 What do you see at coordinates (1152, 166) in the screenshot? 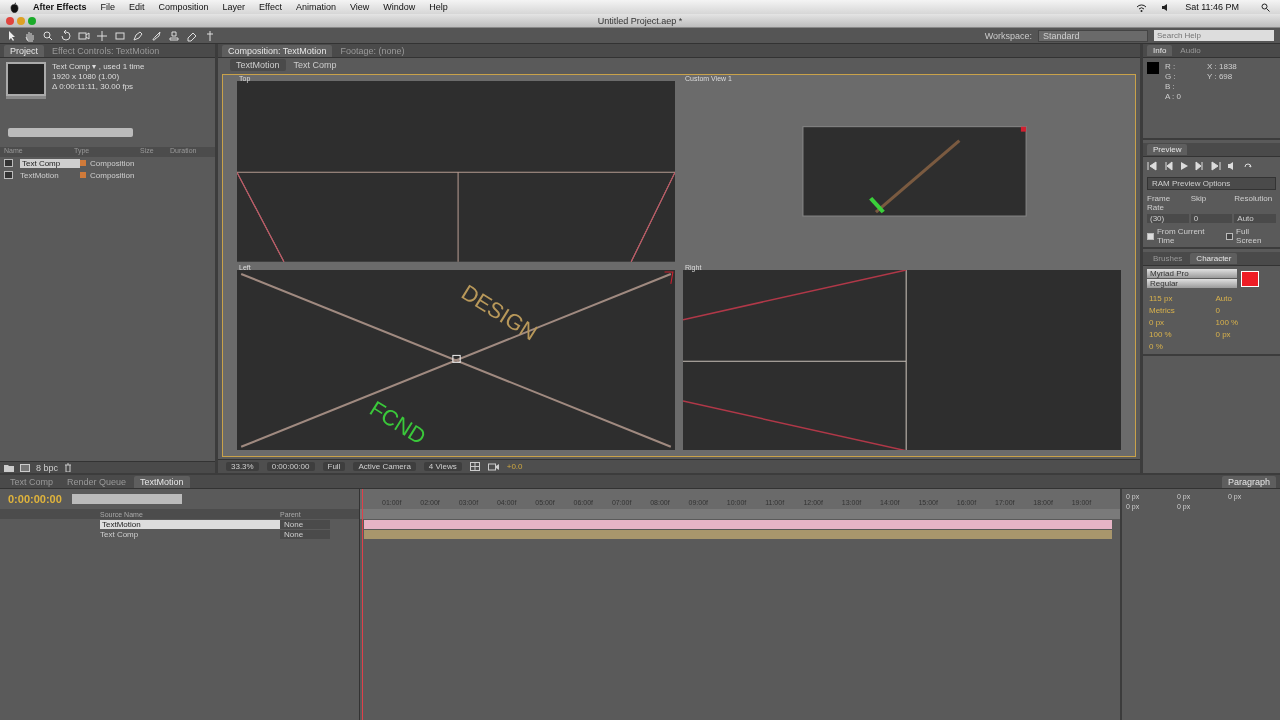
I see `first-frame-icon` at bounding box center [1152, 166].